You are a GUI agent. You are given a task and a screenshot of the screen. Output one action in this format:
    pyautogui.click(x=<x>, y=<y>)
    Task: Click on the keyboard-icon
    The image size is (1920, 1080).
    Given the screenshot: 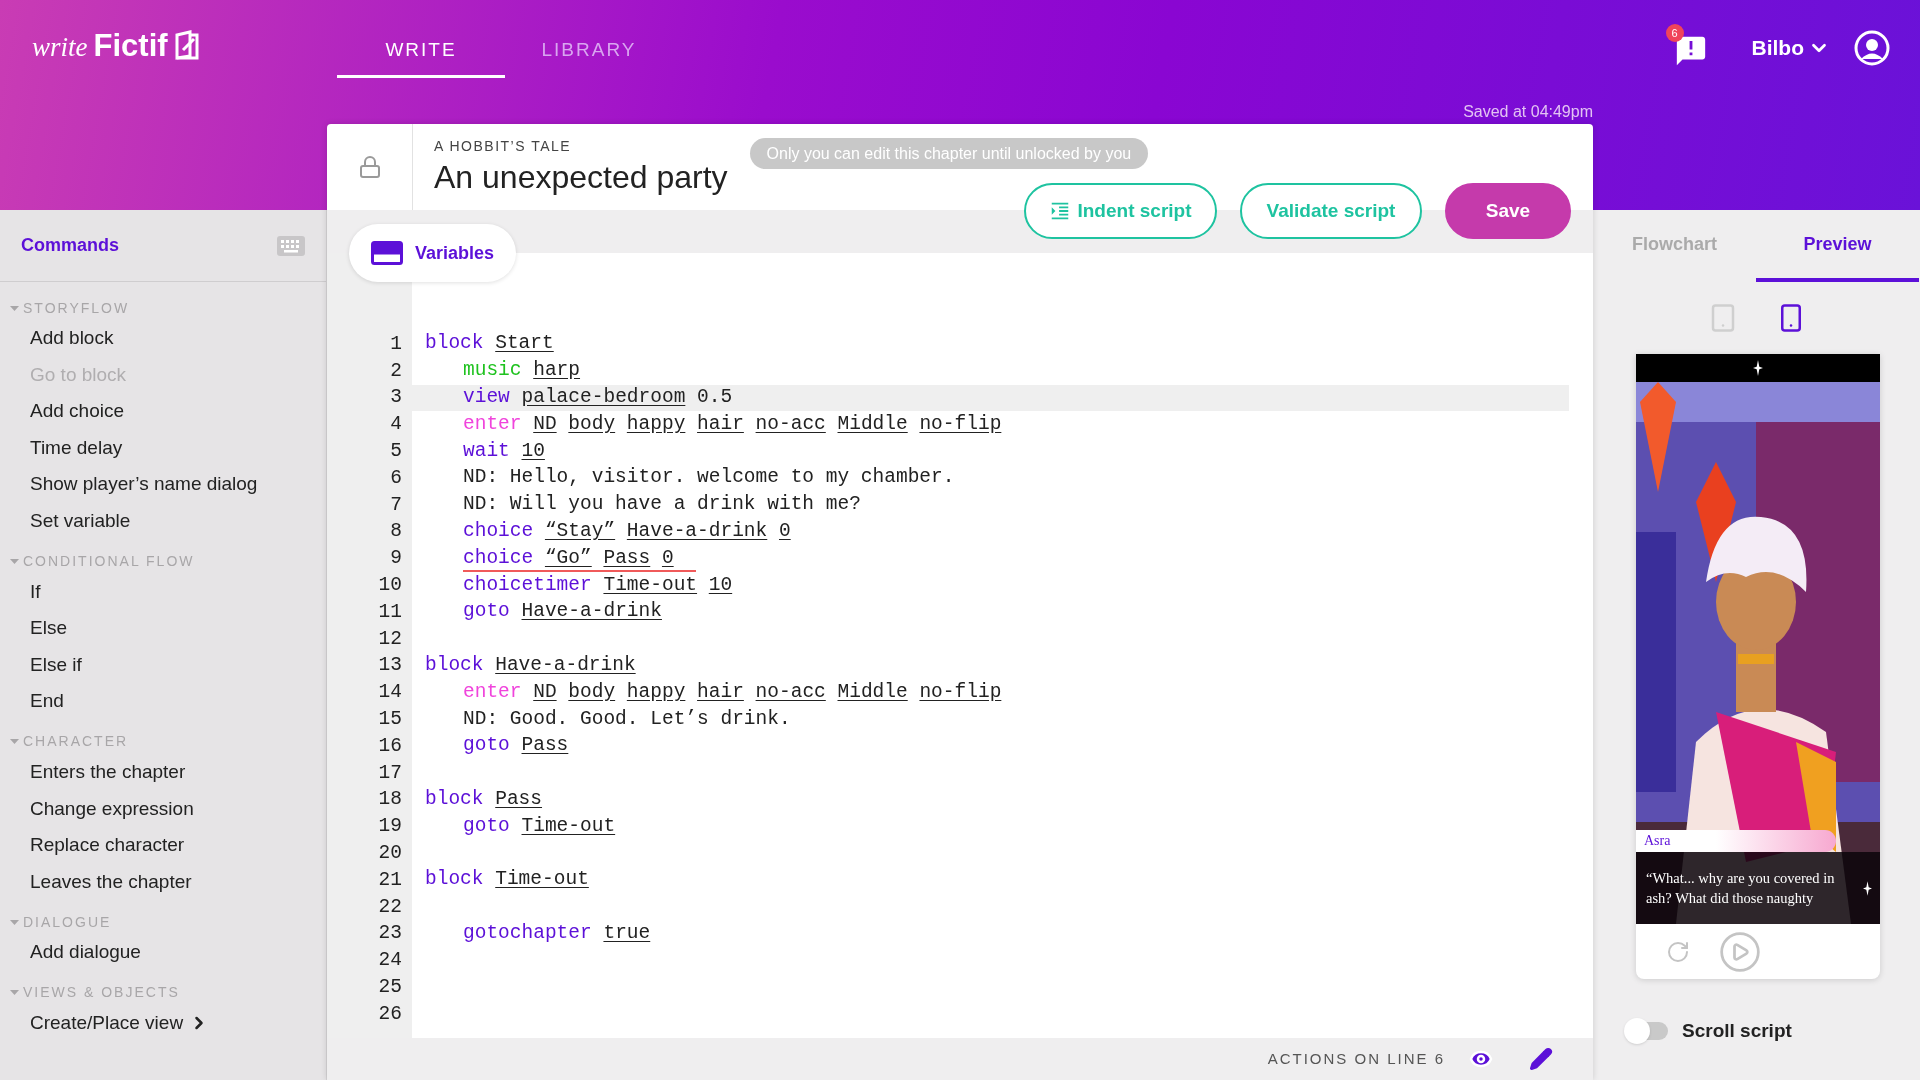 What is the action you would take?
    pyautogui.click(x=291, y=245)
    